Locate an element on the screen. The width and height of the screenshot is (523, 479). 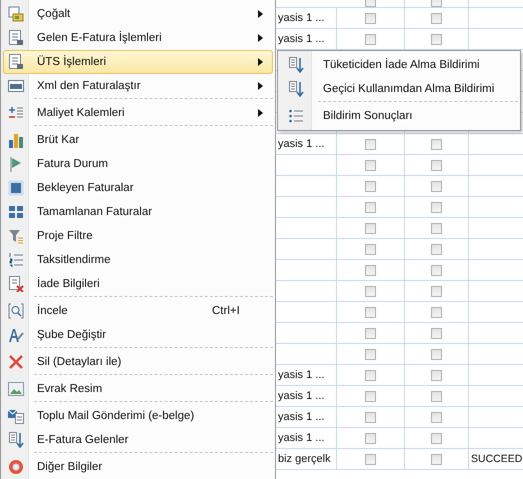
menu-item: Diğer Bilgiler is located at coordinates (138, 467).